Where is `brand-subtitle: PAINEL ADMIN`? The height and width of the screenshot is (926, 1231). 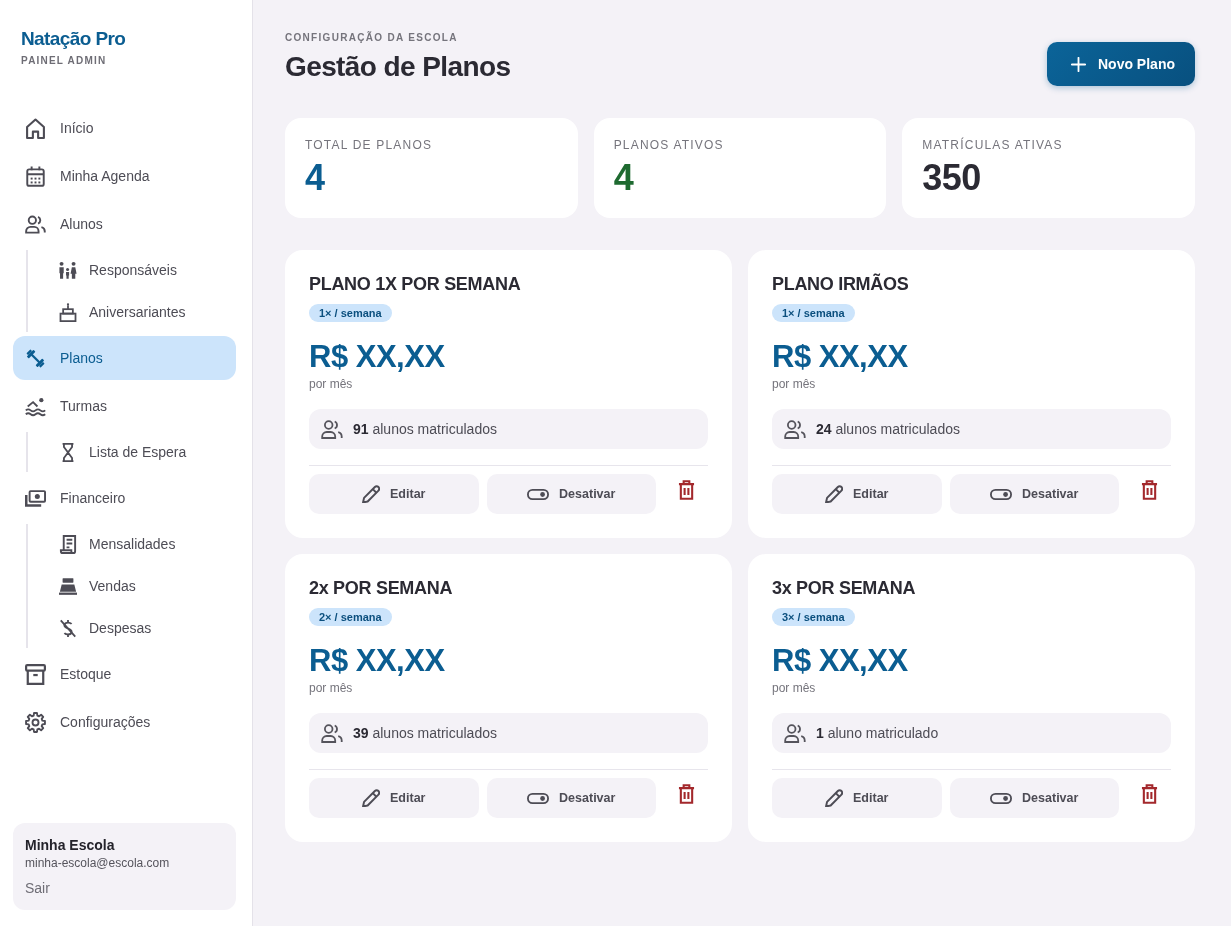 brand-subtitle: PAINEL ADMIN is located at coordinates (64, 60).